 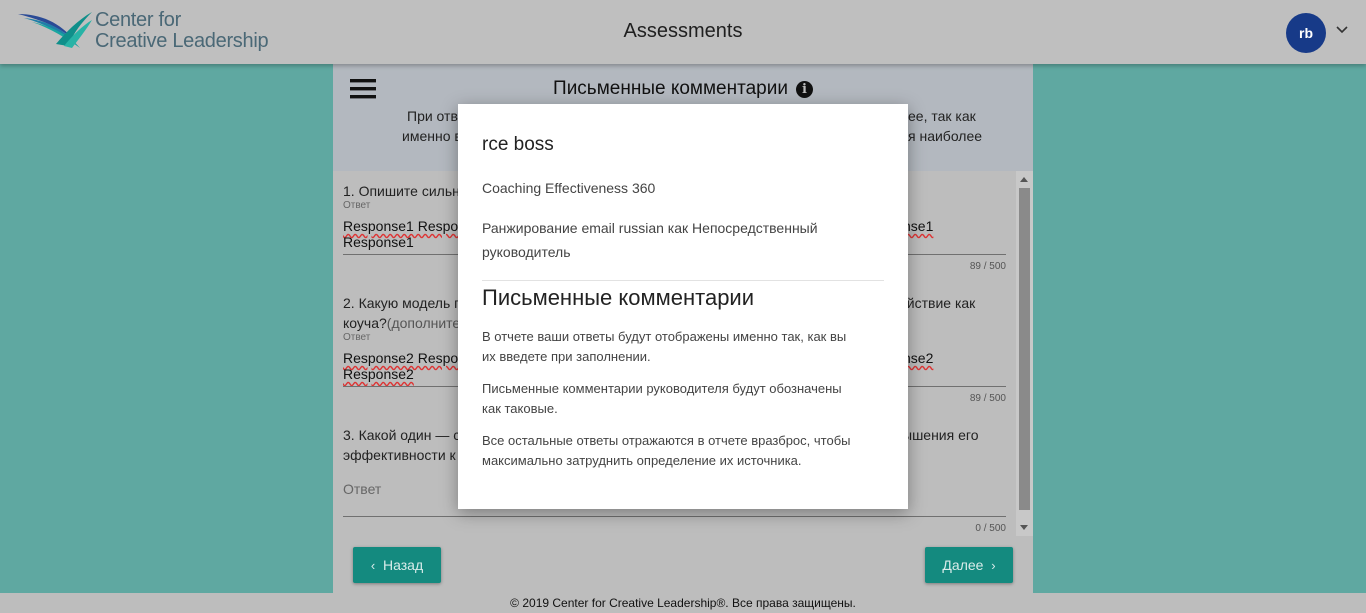 What do you see at coordinates (1024, 349) in the screenshot?
I see `scrollbar-thumb` at bounding box center [1024, 349].